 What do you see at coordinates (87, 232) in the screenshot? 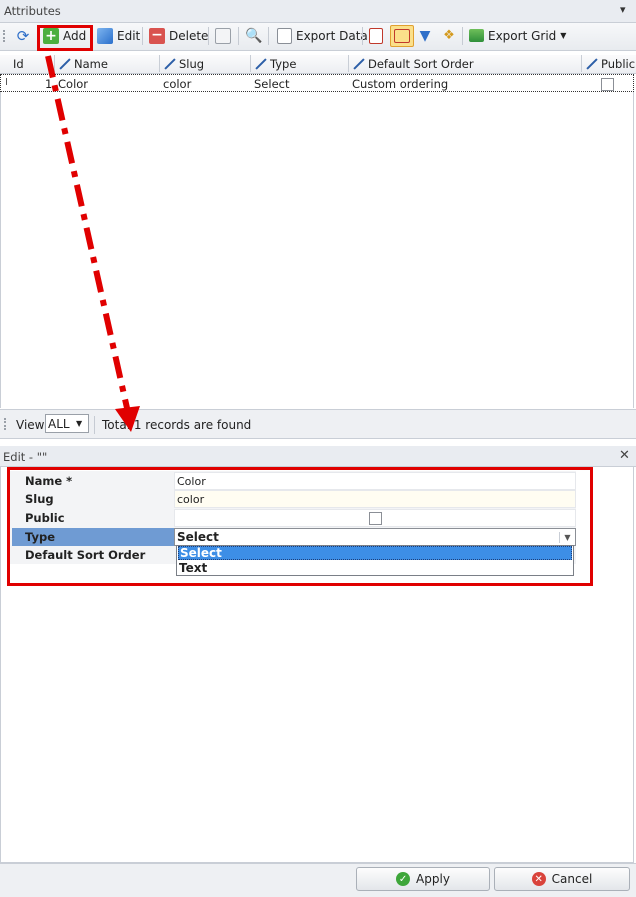
I see `annotation-arrow-line` at bounding box center [87, 232].